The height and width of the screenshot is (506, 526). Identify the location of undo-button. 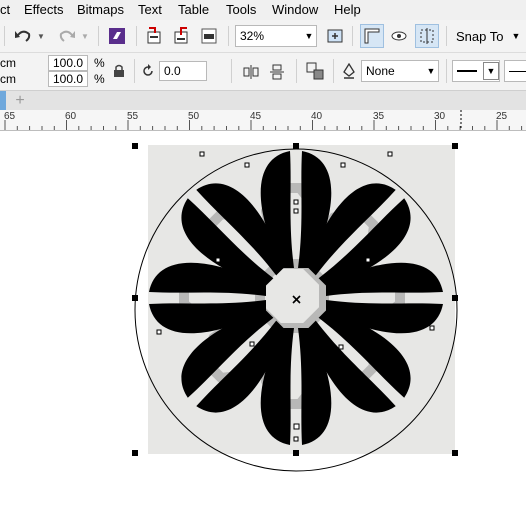
(23, 36).